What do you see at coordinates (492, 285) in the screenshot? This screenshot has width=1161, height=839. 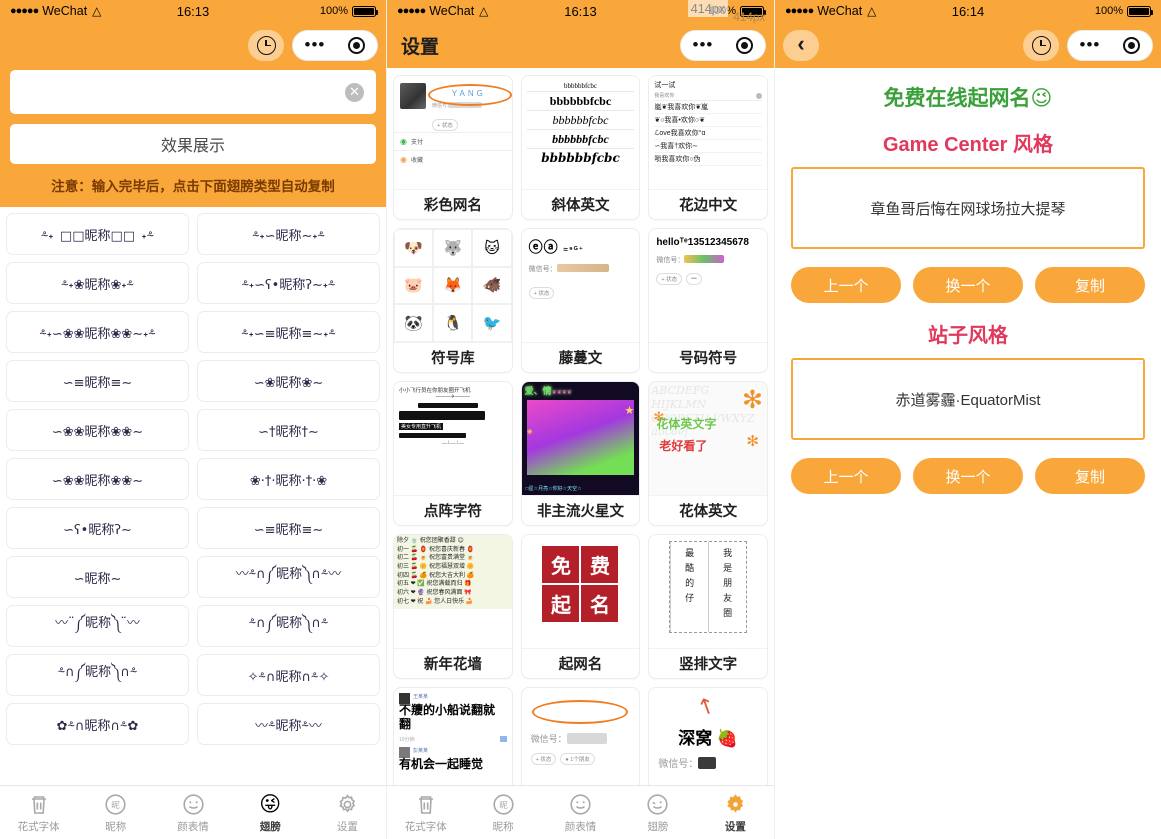 I see `symbol-cell: 🐗` at bounding box center [492, 285].